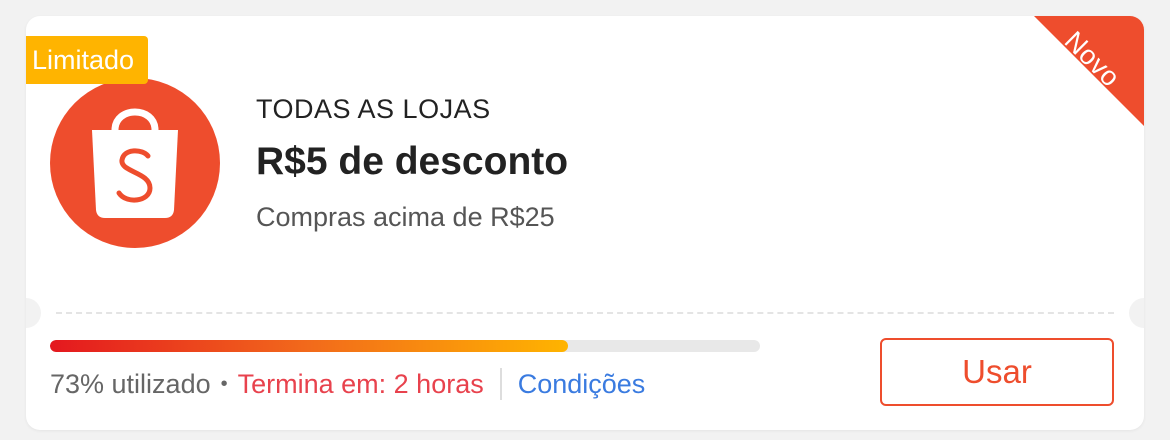 The width and height of the screenshot is (1170, 440). I want to click on use-button: Usar, so click(997, 372).